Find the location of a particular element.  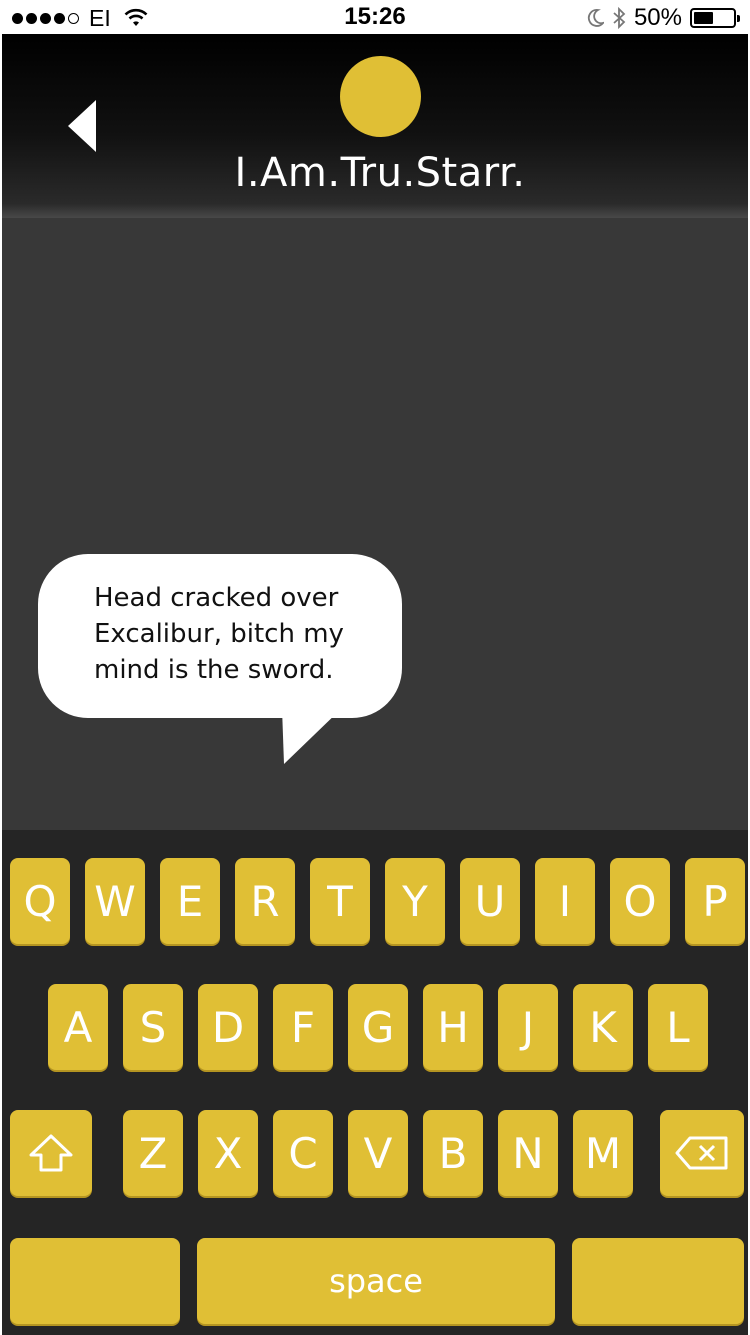

key-k: K is located at coordinates (603, 1027).